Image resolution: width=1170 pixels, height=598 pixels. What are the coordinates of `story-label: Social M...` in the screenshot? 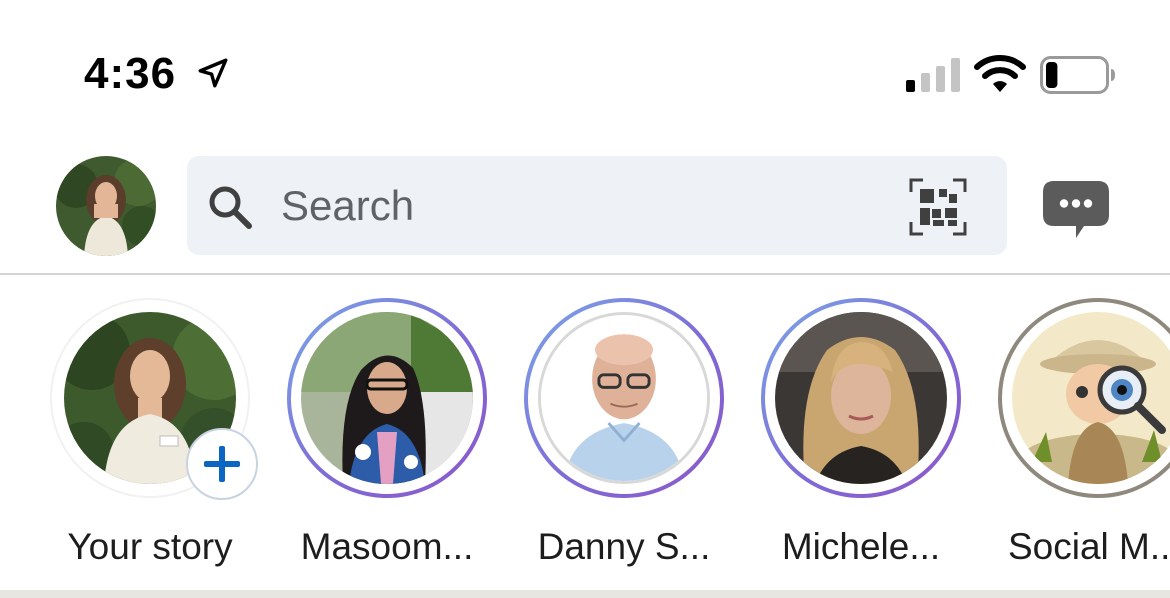 It's located at (1089, 546).